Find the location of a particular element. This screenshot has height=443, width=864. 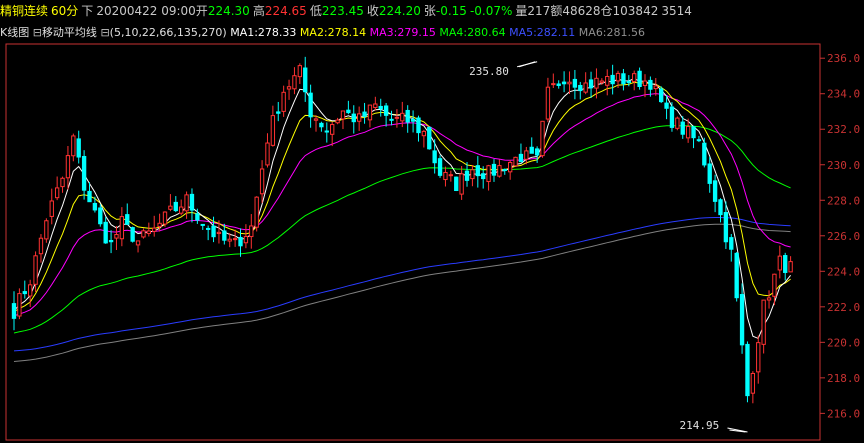

kline-toggle: K线图 is located at coordinates (14, 32).